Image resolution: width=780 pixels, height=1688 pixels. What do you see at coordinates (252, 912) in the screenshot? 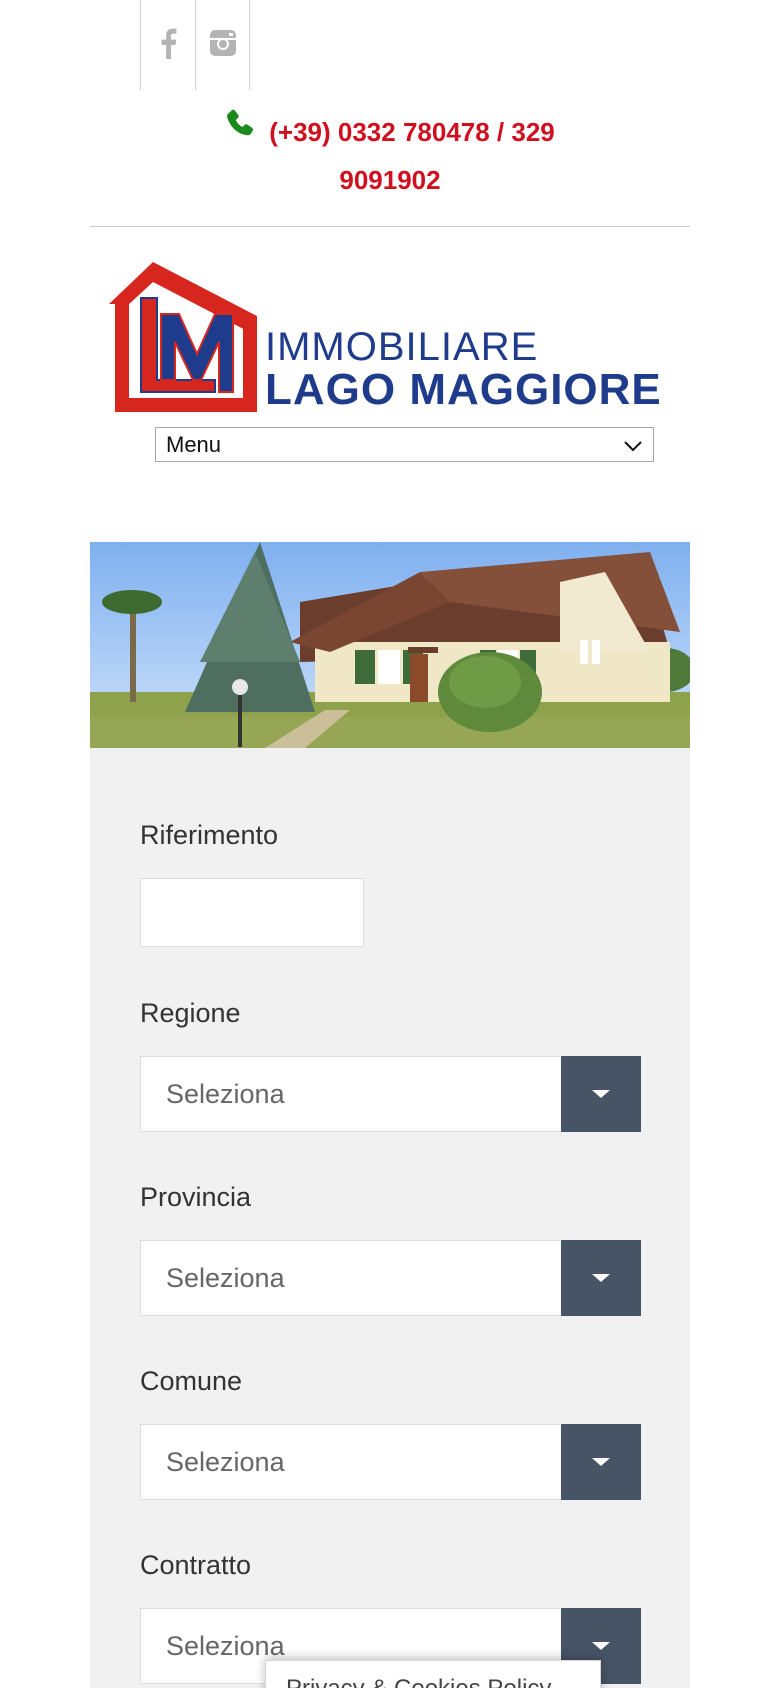
I see `riferimento-input` at bounding box center [252, 912].